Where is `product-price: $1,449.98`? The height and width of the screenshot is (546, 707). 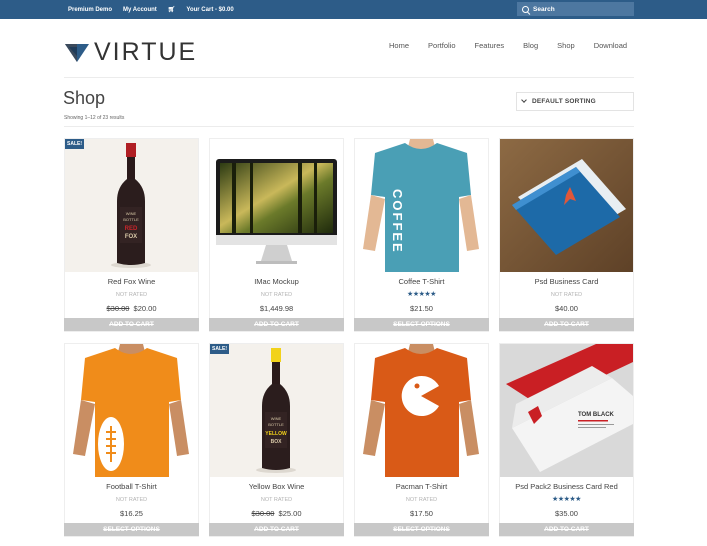 product-price: $1,449.98 is located at coordinates (276, 308).